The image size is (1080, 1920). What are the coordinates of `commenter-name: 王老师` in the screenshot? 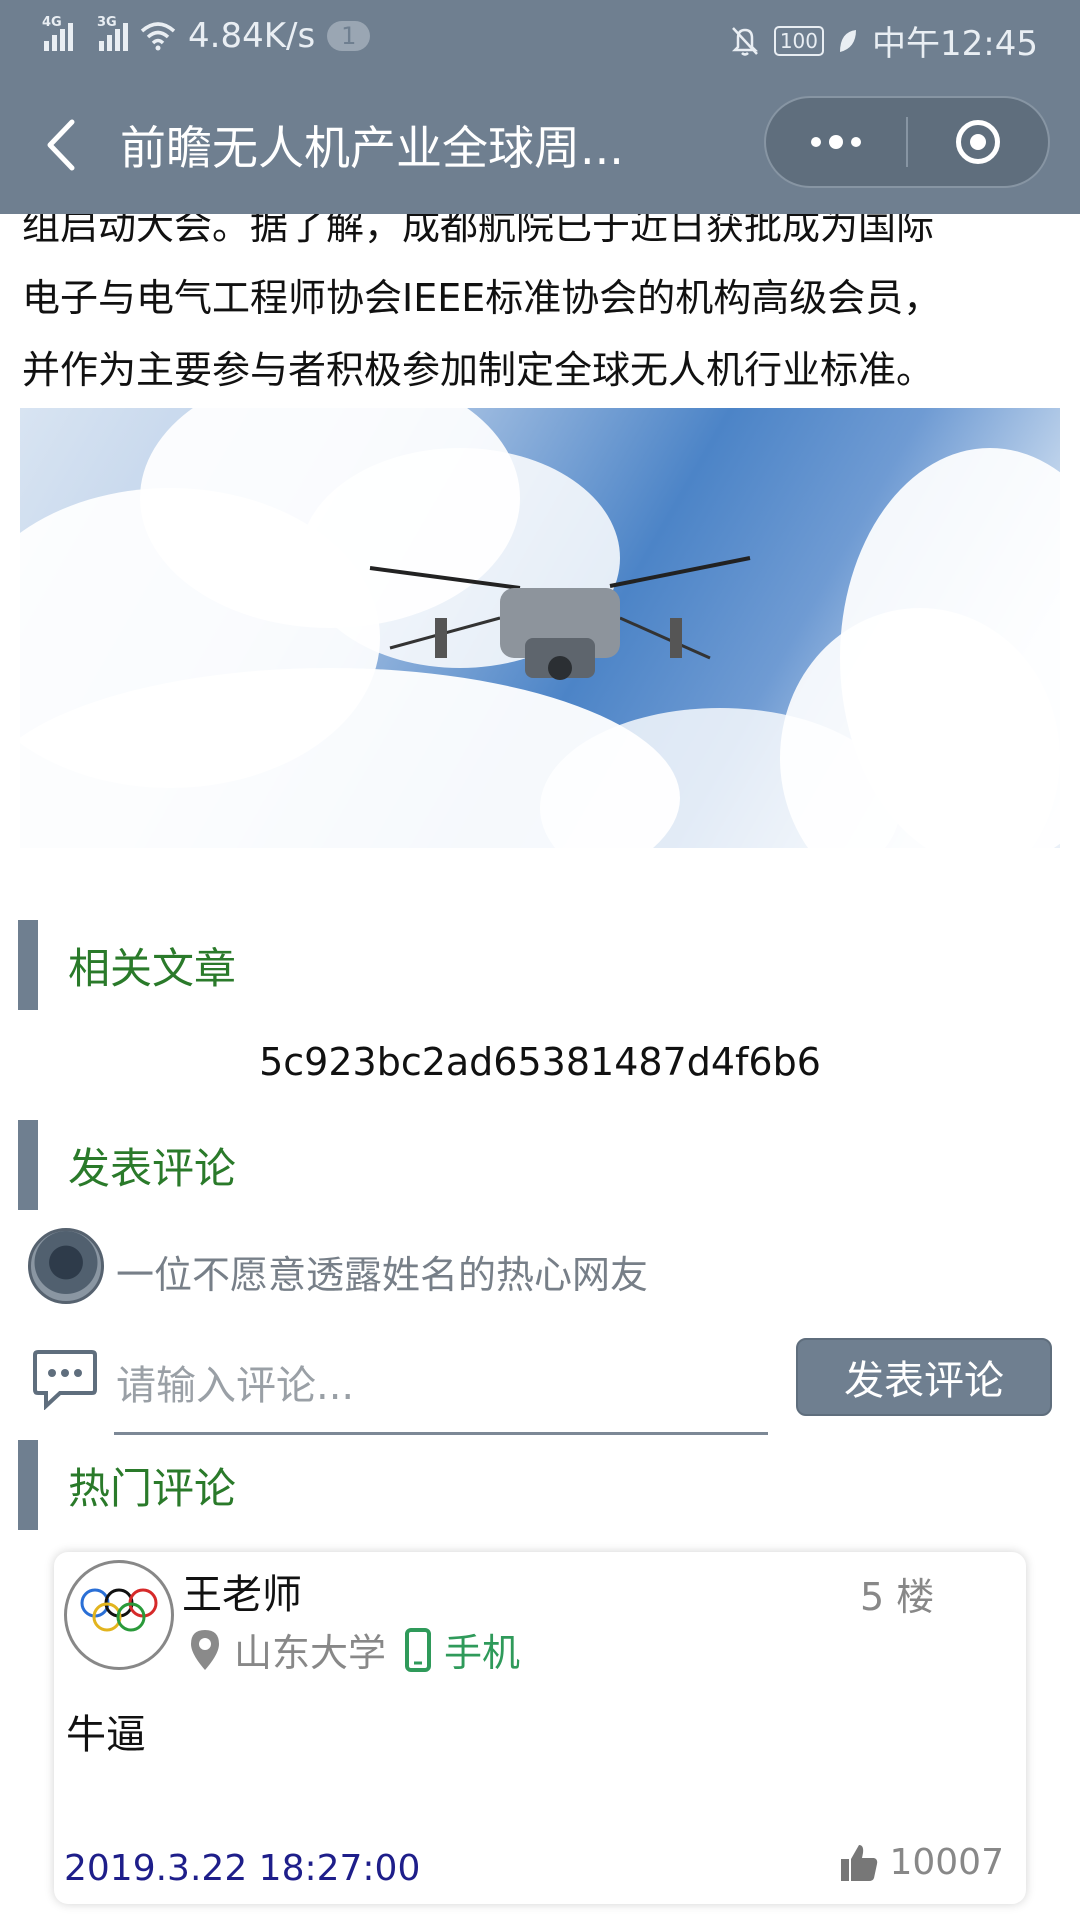 It's located at (242, 1595).